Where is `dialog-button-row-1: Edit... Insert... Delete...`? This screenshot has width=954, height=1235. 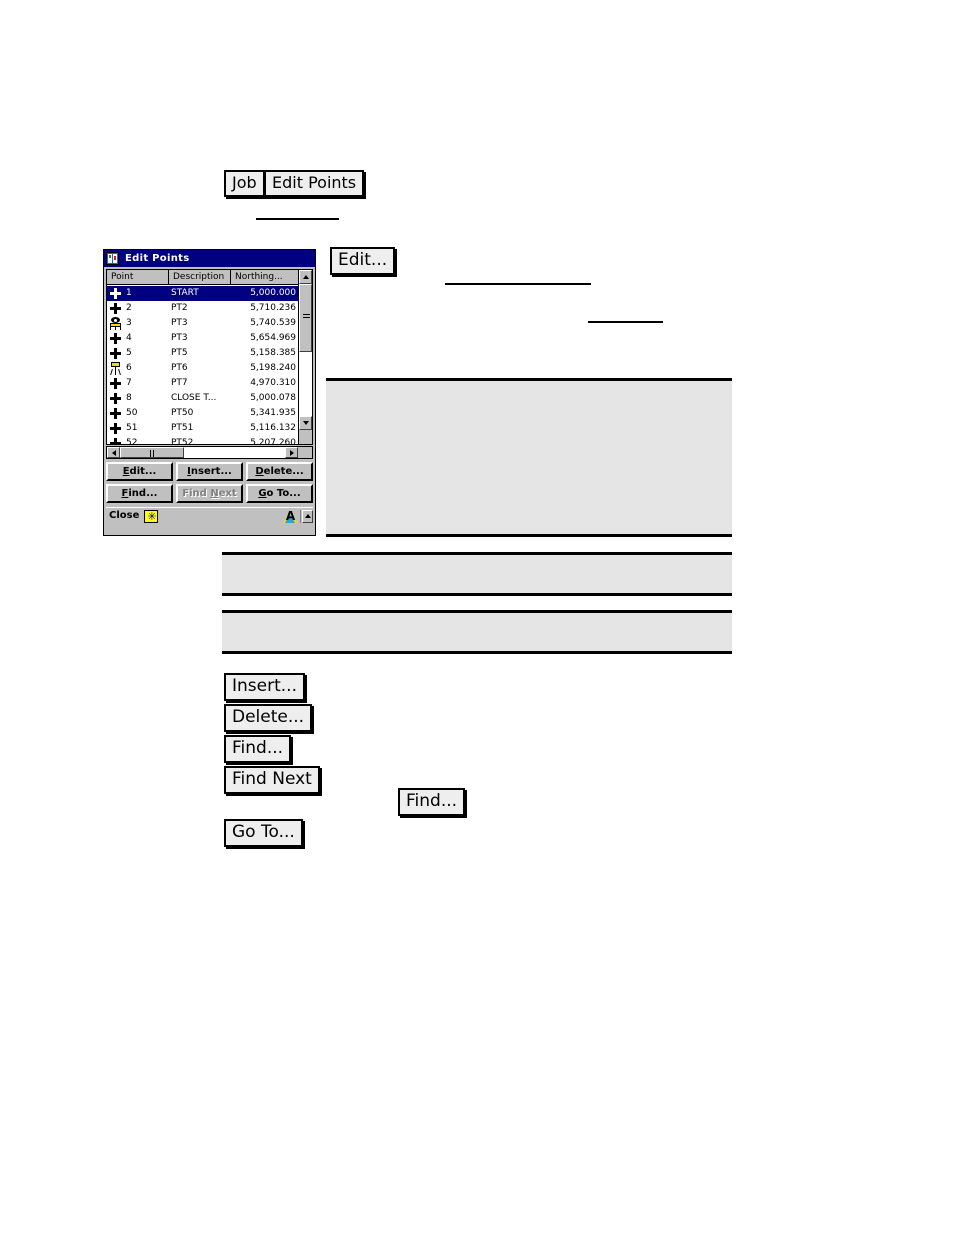 dialog-button-row-1: Edit... Insert... Delete... is located at coordinates (209, 471).